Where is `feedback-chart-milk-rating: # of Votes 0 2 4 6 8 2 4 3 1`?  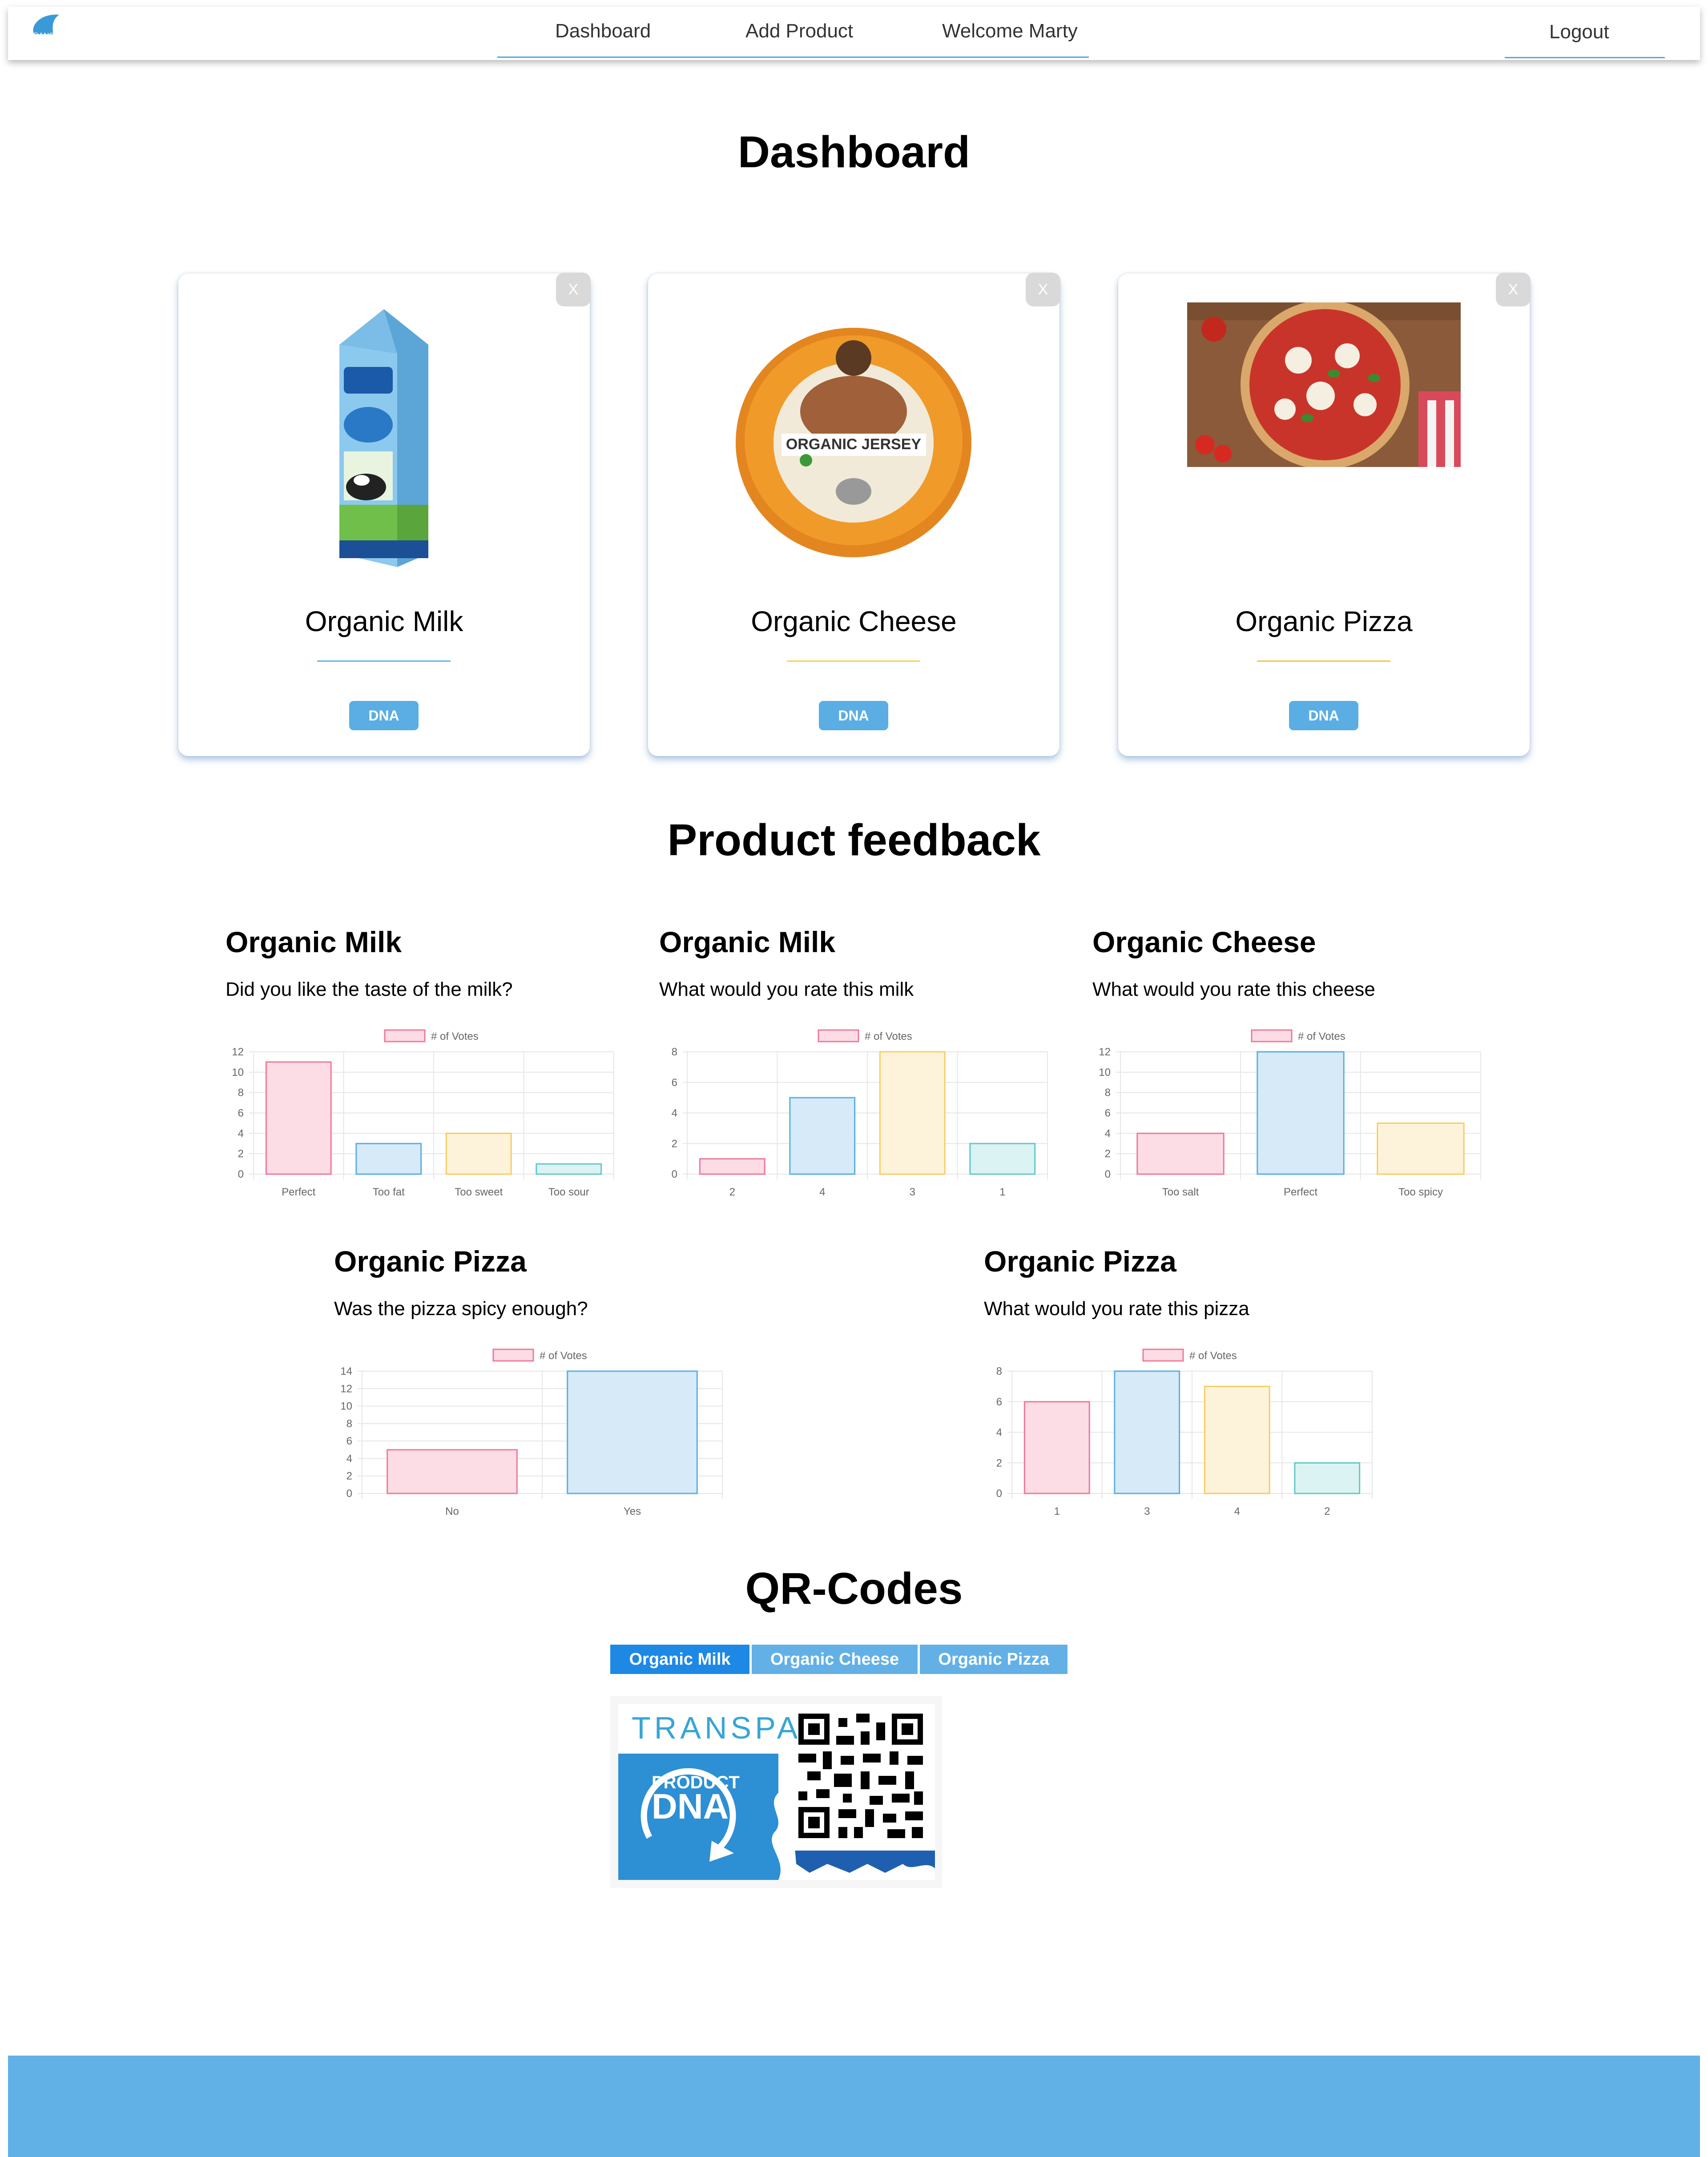 feedback-chart-milk-rating: # of Votes 0 2 4 6 8 2 4 3 1 is located at coordinates (860, 1113).